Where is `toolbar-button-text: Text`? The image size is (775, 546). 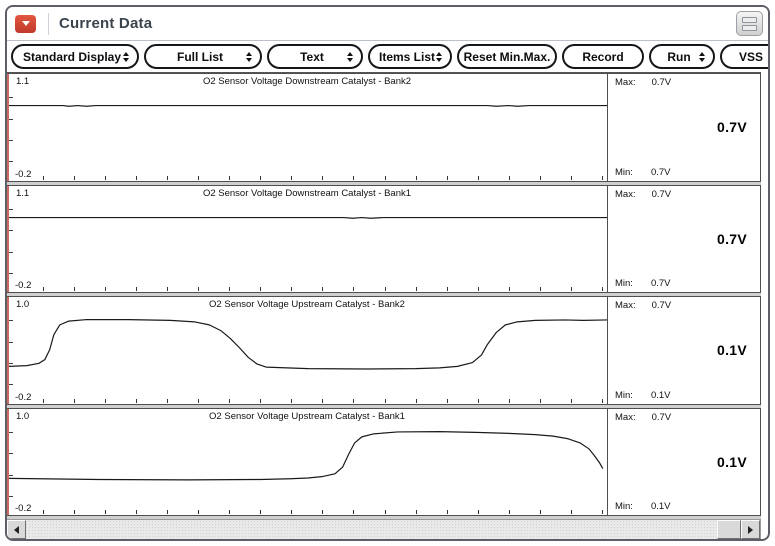
toolbar-button-text: Text is located at coordinates (315, 56).